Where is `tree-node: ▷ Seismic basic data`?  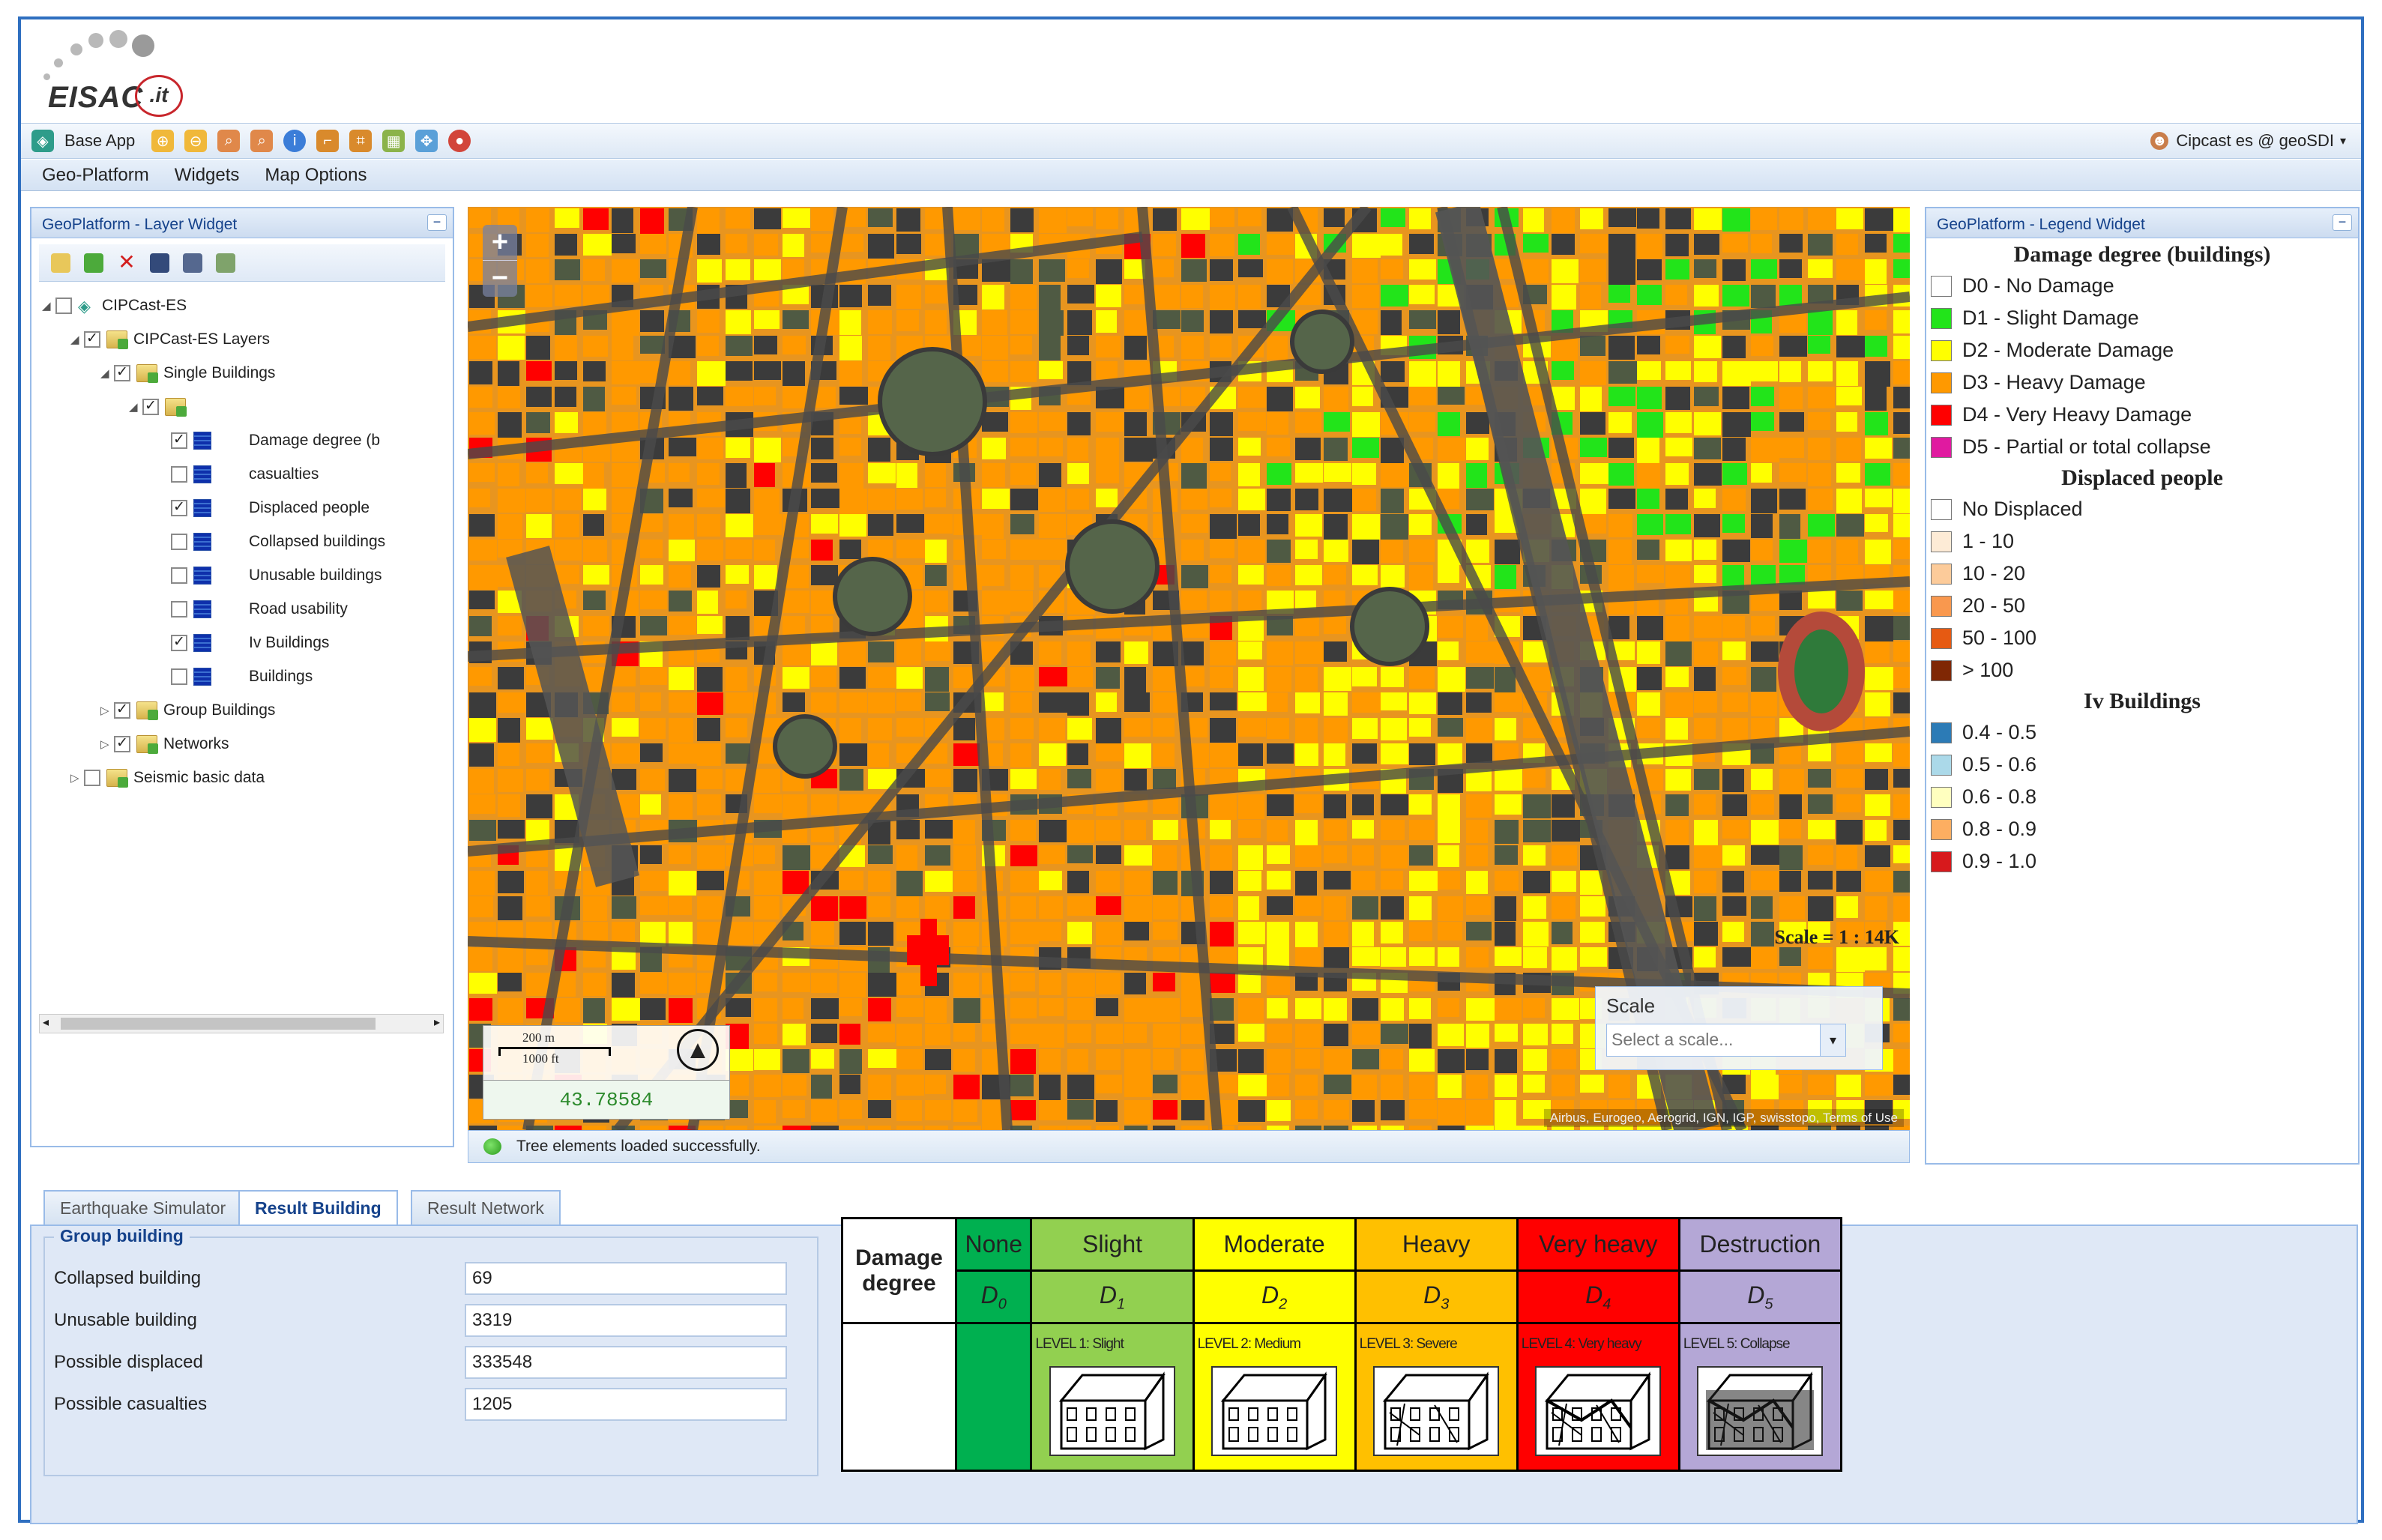
tree-node: ▷ Seismic basic data is located at coordinates (167, 778).